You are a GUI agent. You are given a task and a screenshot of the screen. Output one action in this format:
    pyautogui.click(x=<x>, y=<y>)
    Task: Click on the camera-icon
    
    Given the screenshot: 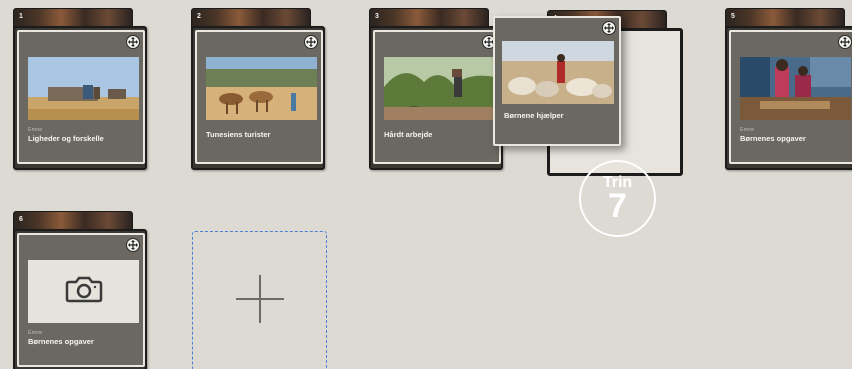 What is the action you would take?
    pyautogui.click(x=84, y=291)
    